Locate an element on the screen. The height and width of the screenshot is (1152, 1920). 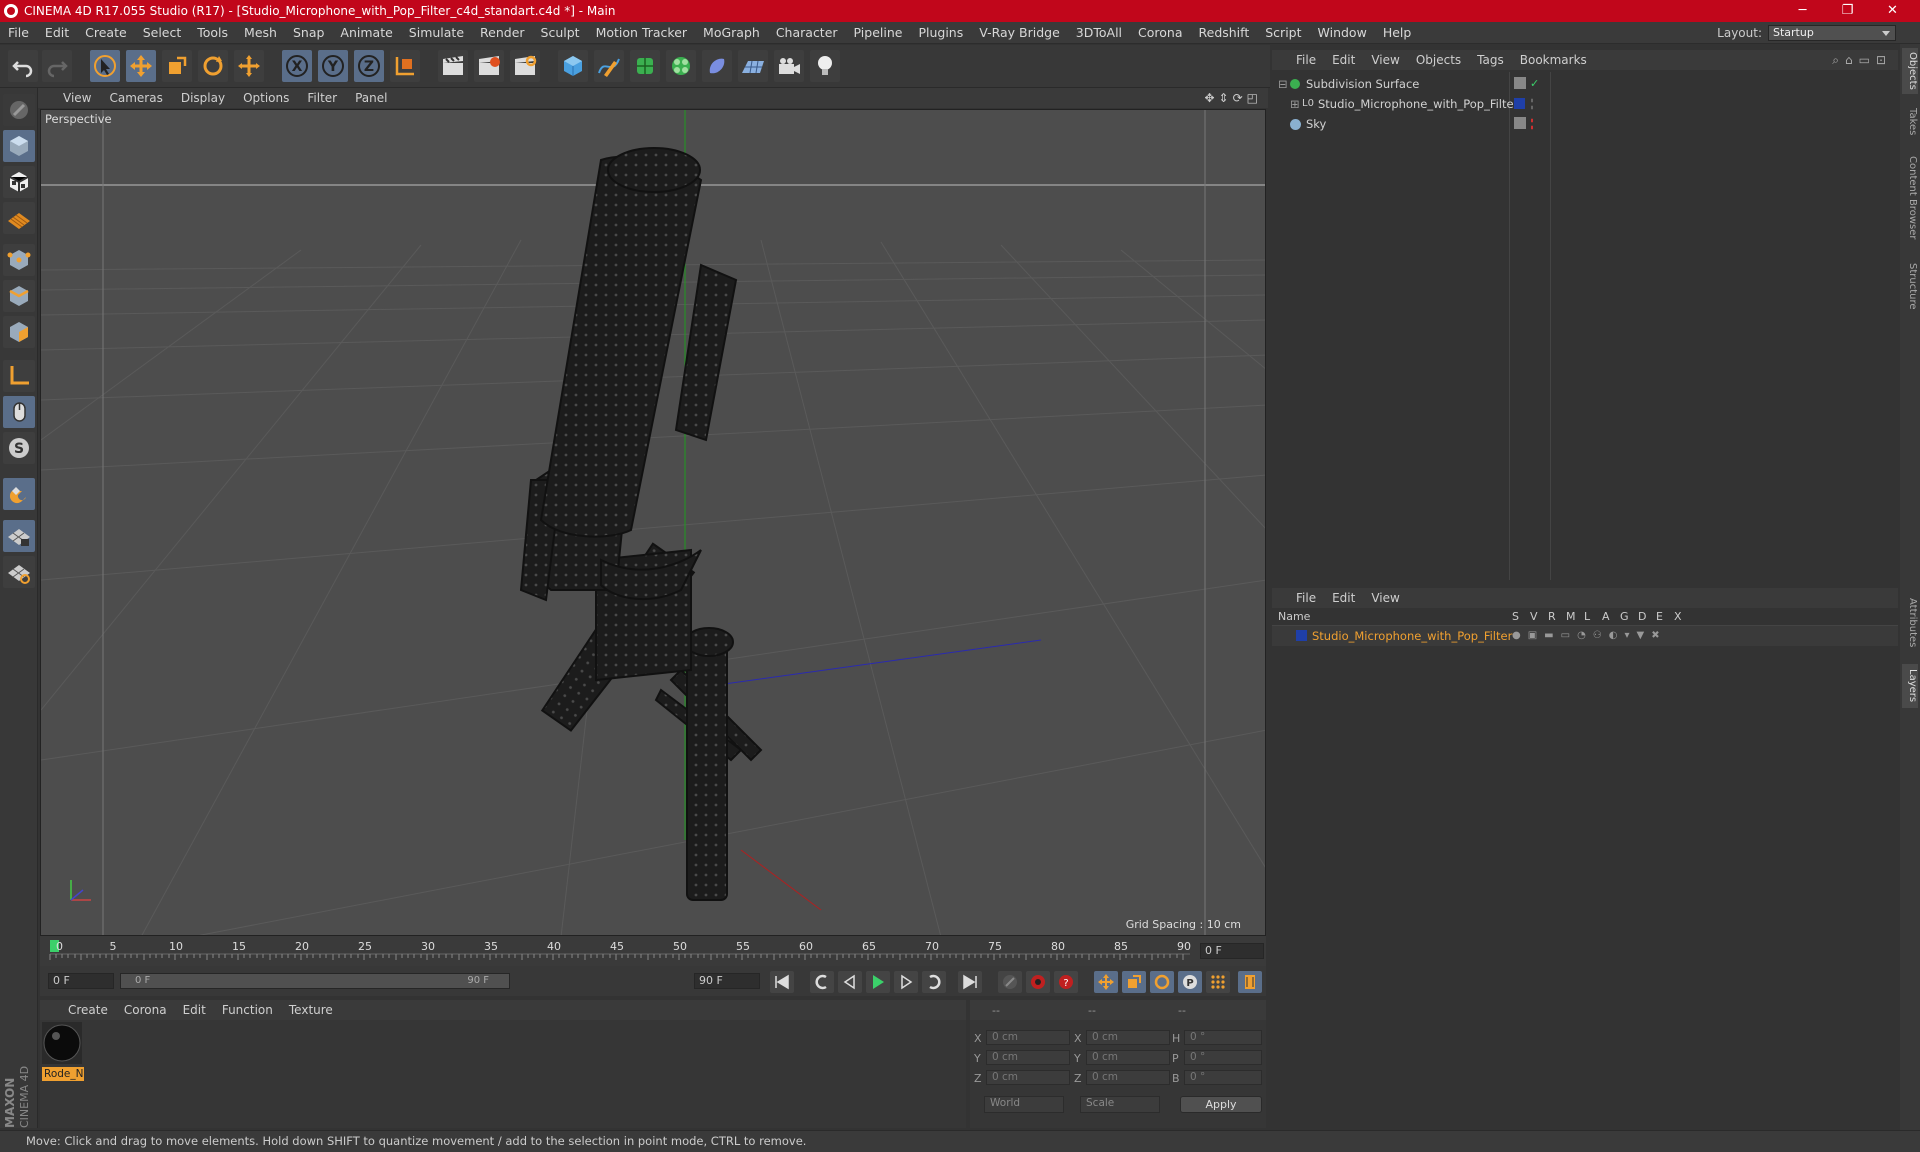
points-mode-button is located at coordinates (19, 260).